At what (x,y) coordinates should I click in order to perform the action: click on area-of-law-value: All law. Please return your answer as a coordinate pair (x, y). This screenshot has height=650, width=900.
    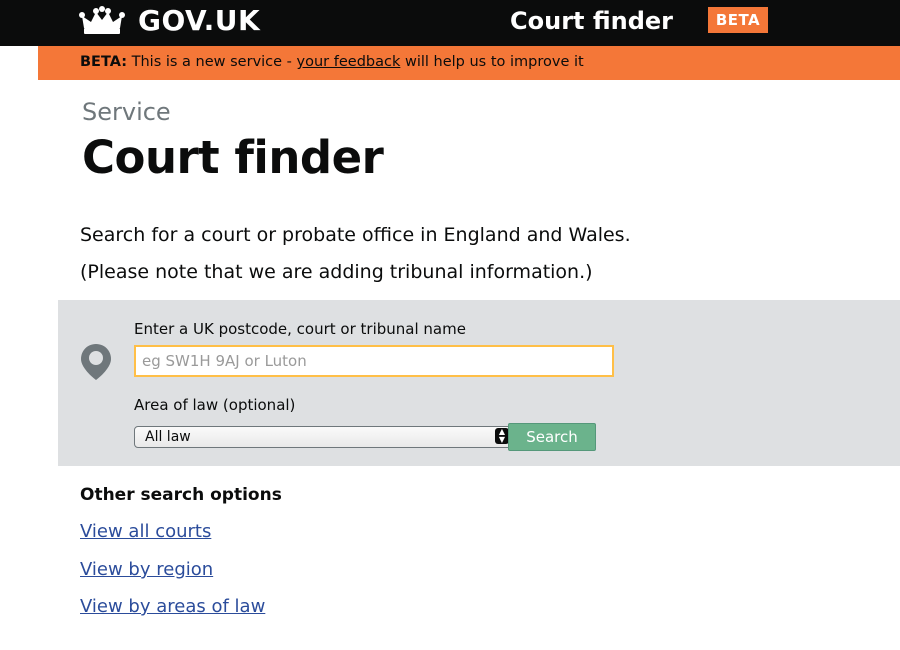
    Looking at the image, I should click on (168, 437).